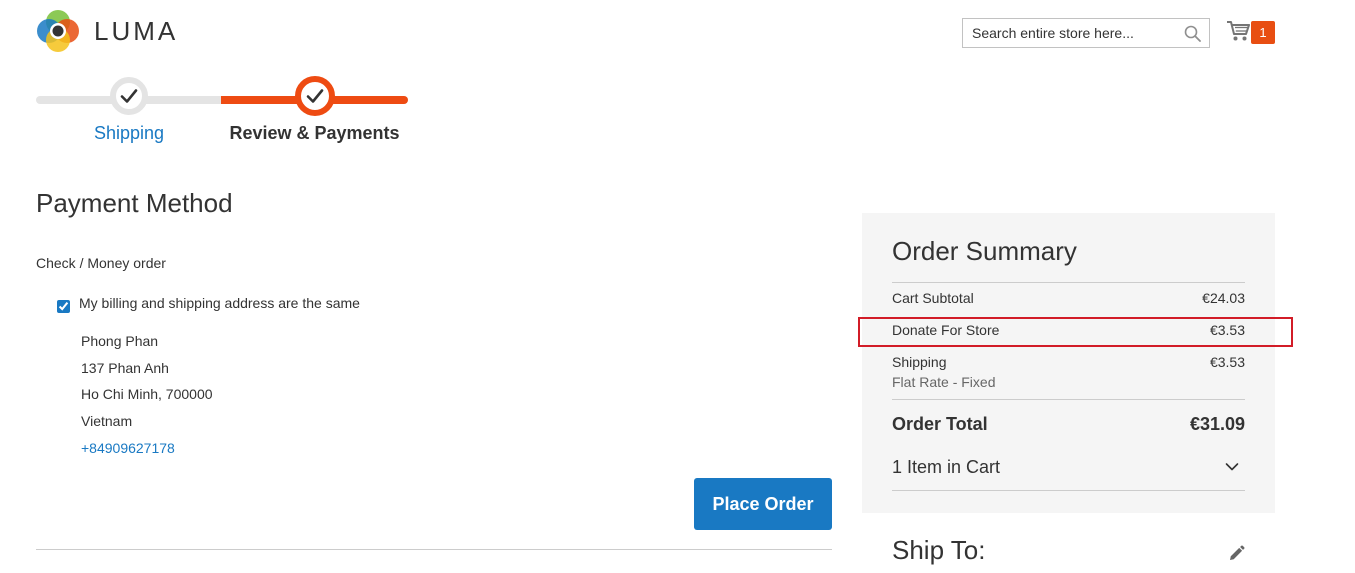 The height and width of the screenshot is (573, 1355). What do you see at coordinates (107, 421) in the screenshot?
I see `address-country: Vietnam` at bounding box center [107, 421].